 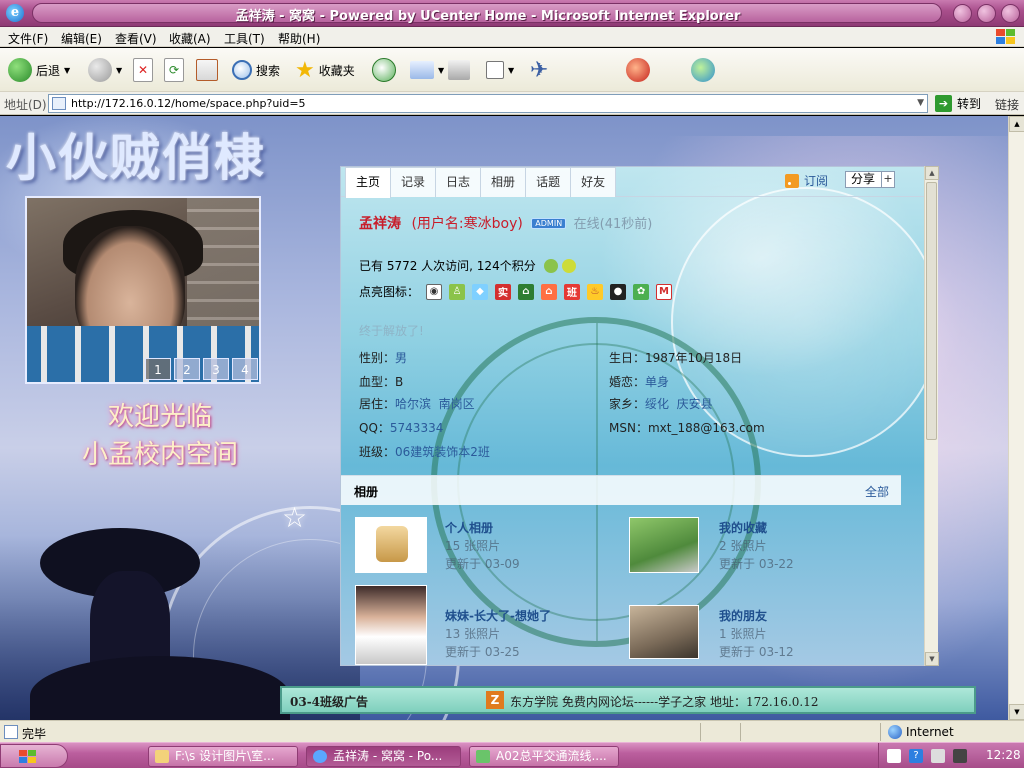 What do you see at coordinates (458, 182) in the screenshot?
I see `tab-blog: 日志` at bounding box center [458, 182].